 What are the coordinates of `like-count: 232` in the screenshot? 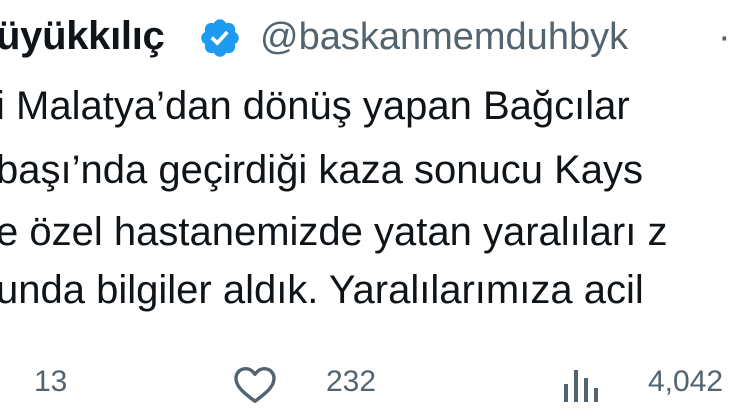 It's located at (351, 381).